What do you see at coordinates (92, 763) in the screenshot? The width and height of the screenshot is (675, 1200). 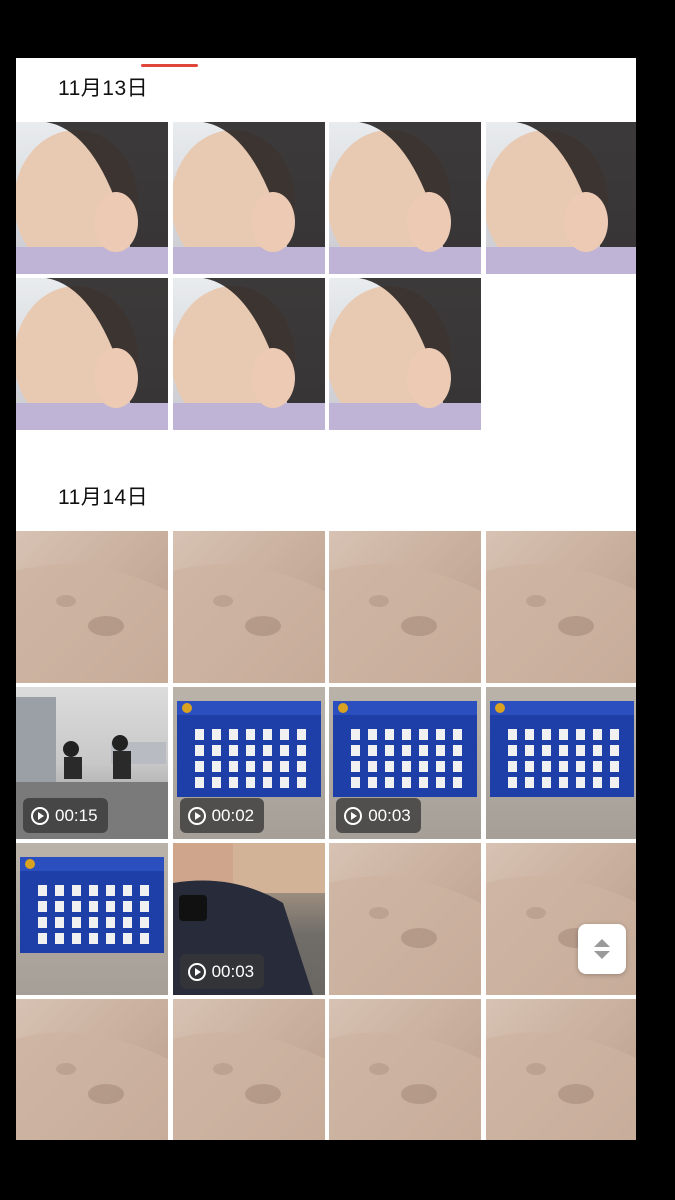 I see `video-thumbnail: 00:15` at bounding box center [92, 763].